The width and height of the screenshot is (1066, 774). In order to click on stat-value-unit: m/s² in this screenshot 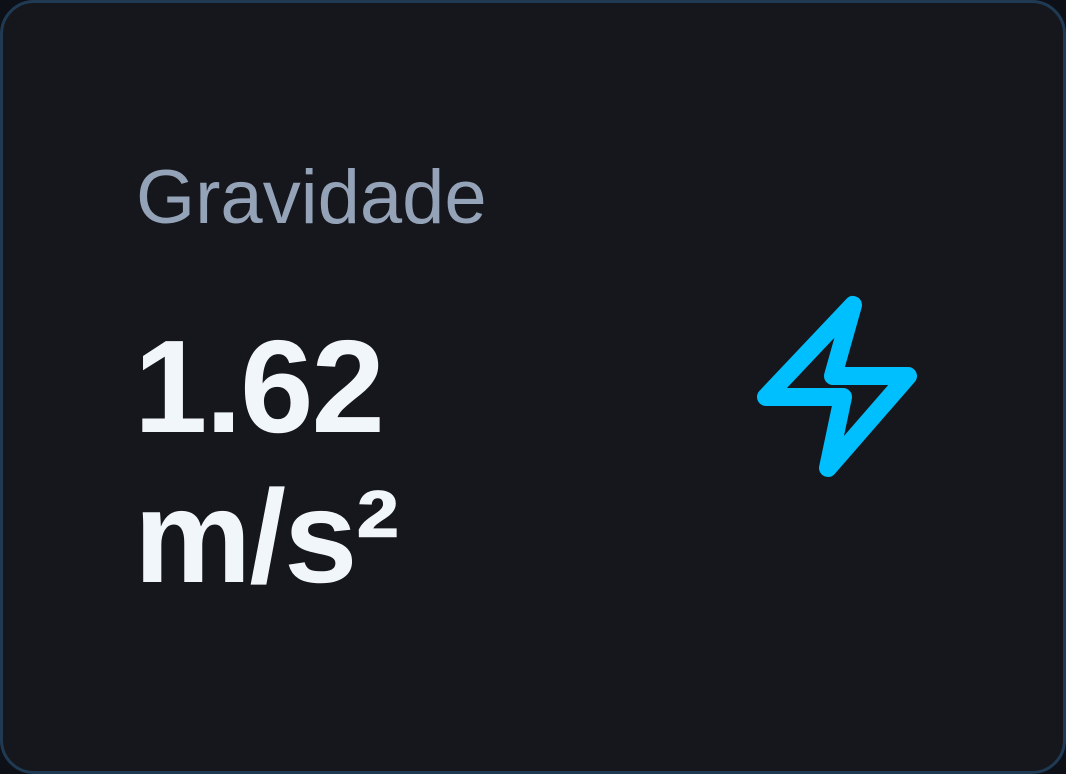, I will do `click(266, 536)`.